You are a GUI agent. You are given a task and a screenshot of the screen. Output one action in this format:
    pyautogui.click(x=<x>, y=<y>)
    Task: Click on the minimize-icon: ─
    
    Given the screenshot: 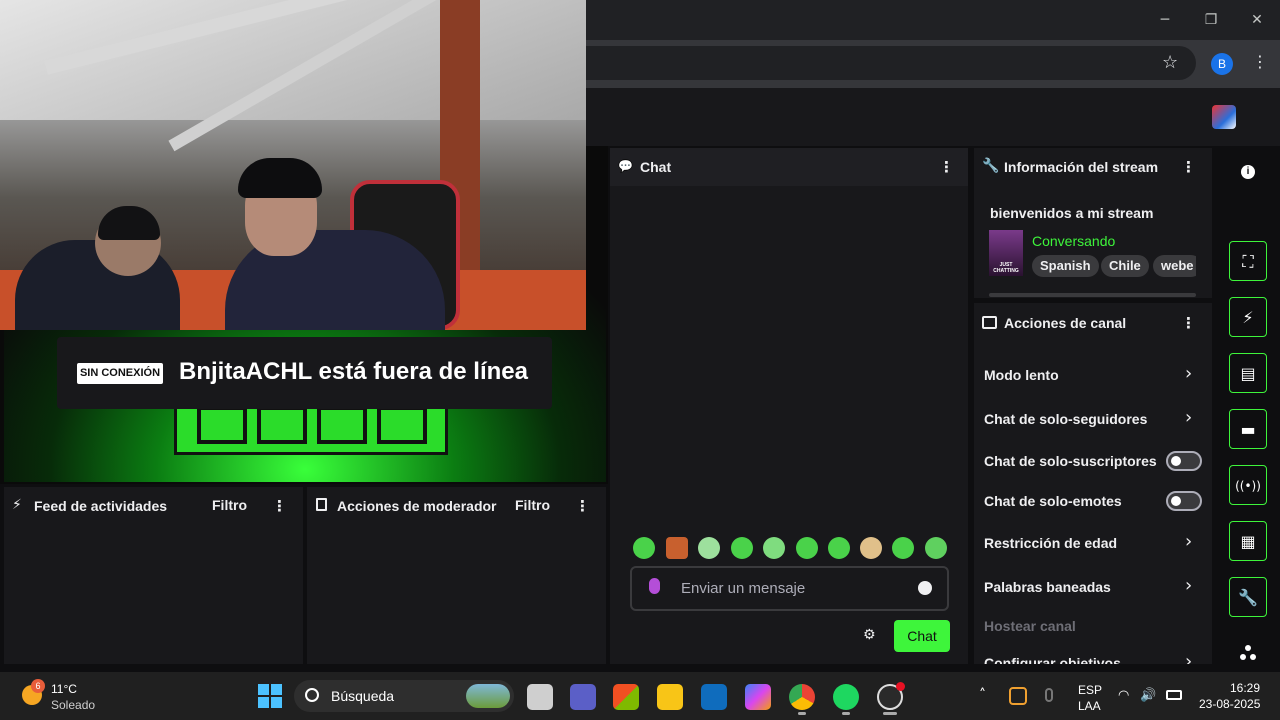 What is the action you would take?
    pyautogui.click(x=1165, y=20)
    